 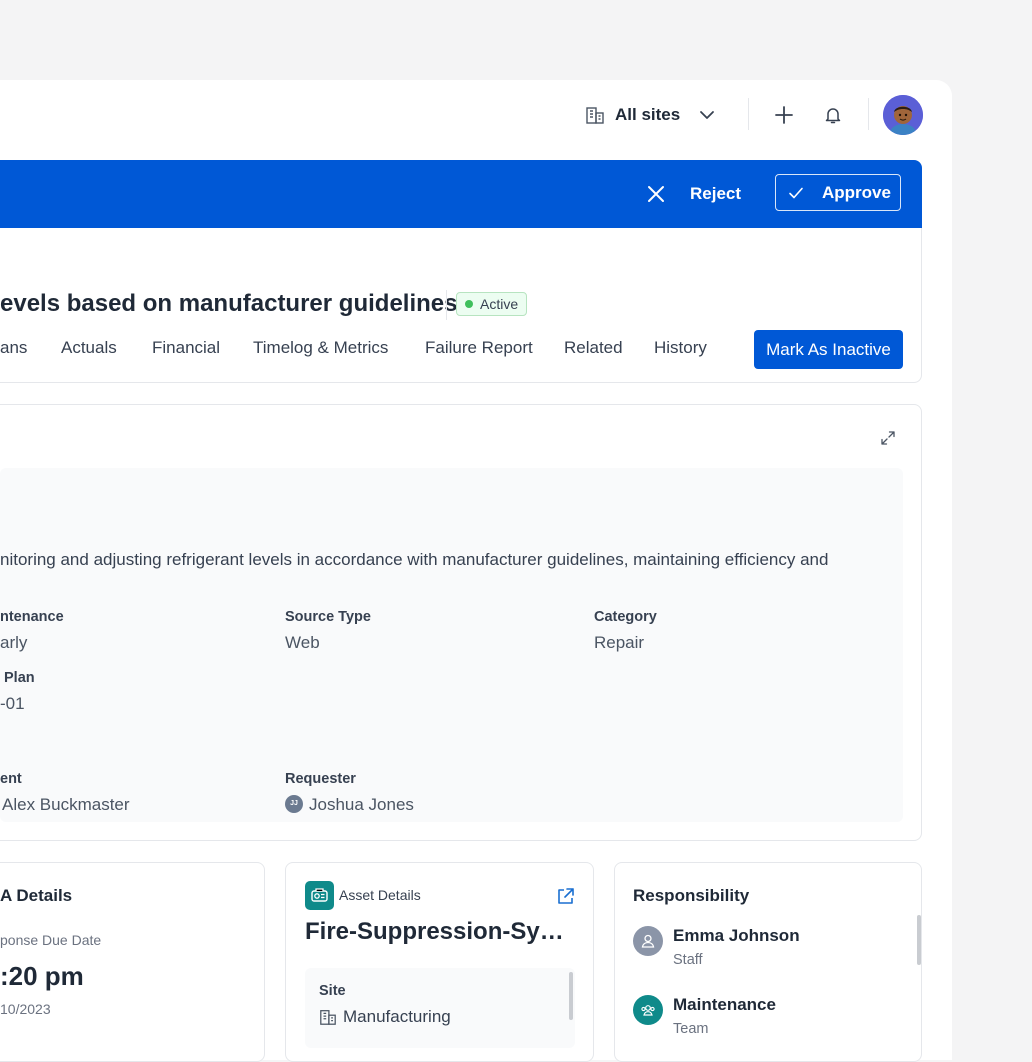 I want to click on plan-value: -01, so click(x=12, y=703).